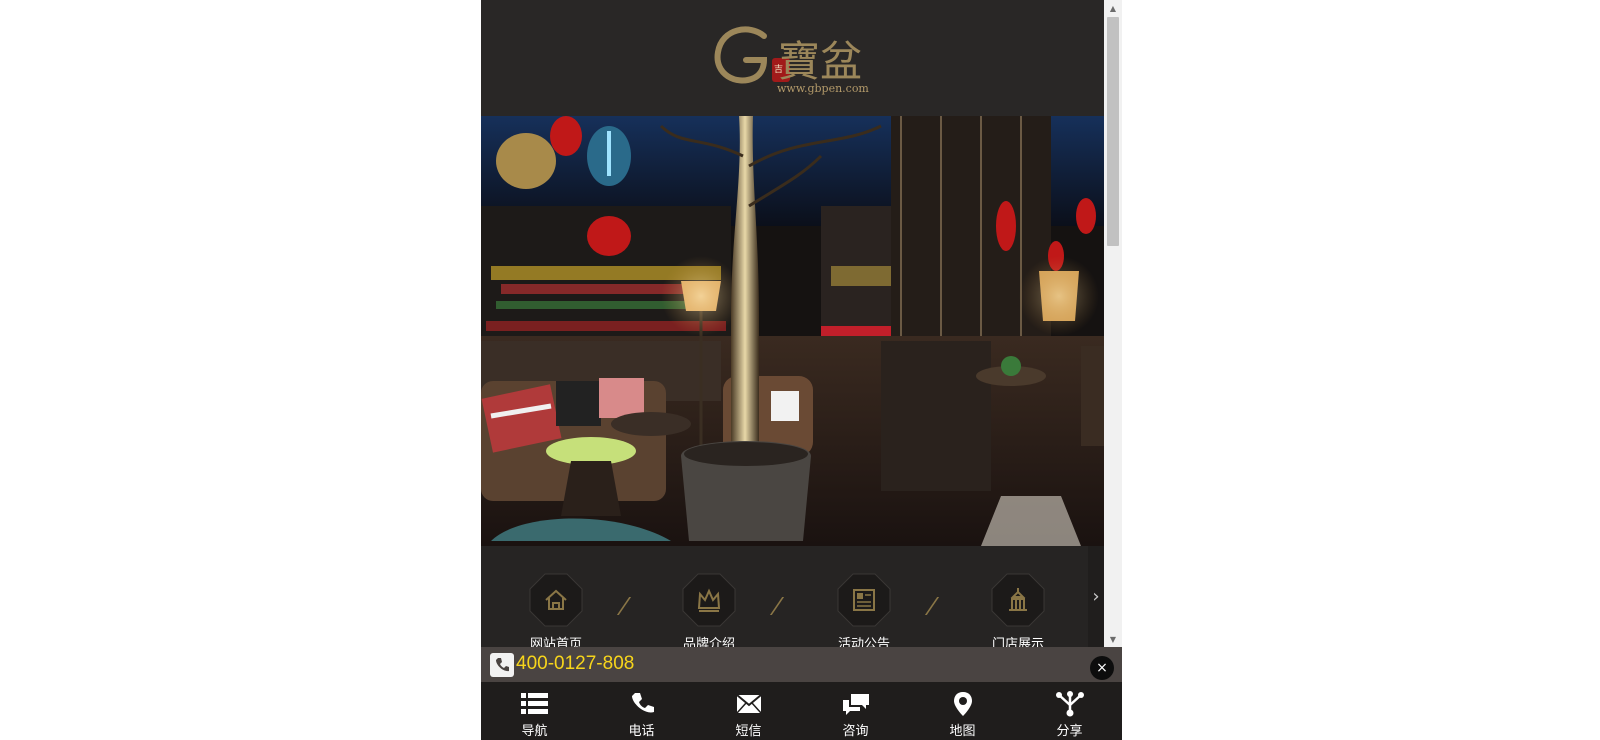 The image size is (1600, 740). I want to click on toolbar-share-button: 分享, so click(1069, 711).